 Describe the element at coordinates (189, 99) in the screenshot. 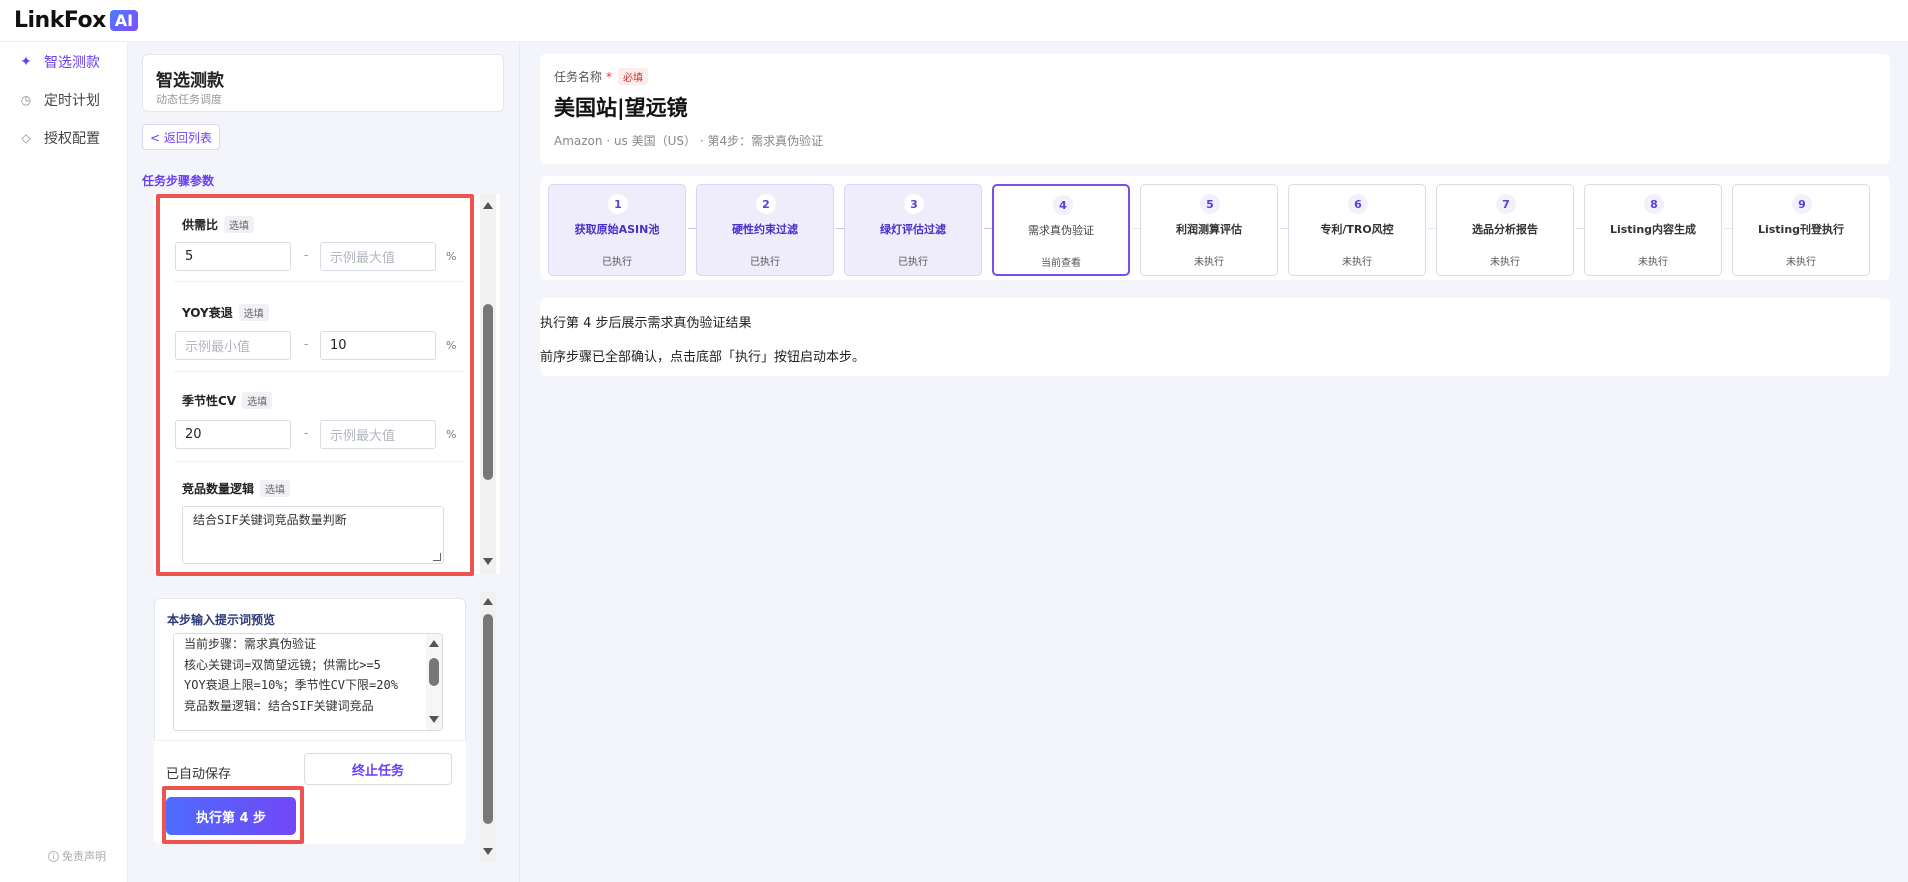

I see `task-type-subtitle: 动态任务调度` at that location.